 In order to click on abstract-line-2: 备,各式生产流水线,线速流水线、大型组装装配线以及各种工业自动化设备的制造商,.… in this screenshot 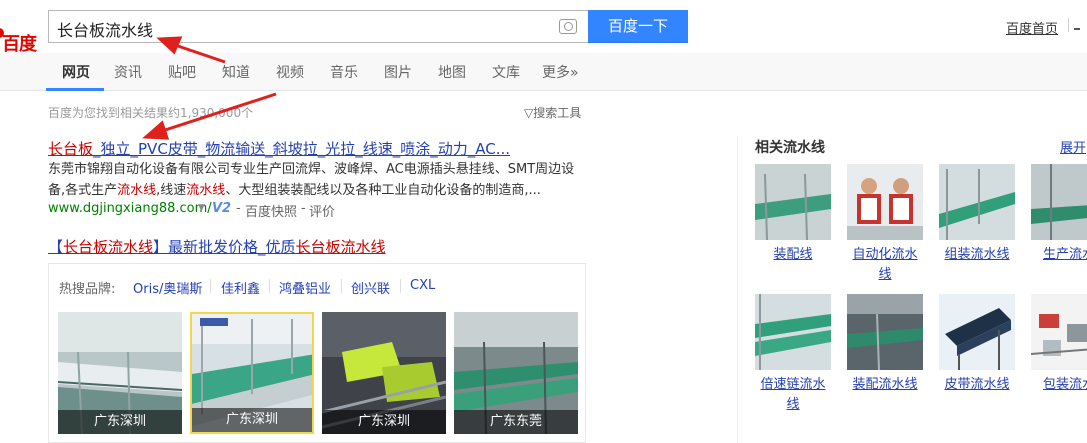, I will do `click(318, 190)`.